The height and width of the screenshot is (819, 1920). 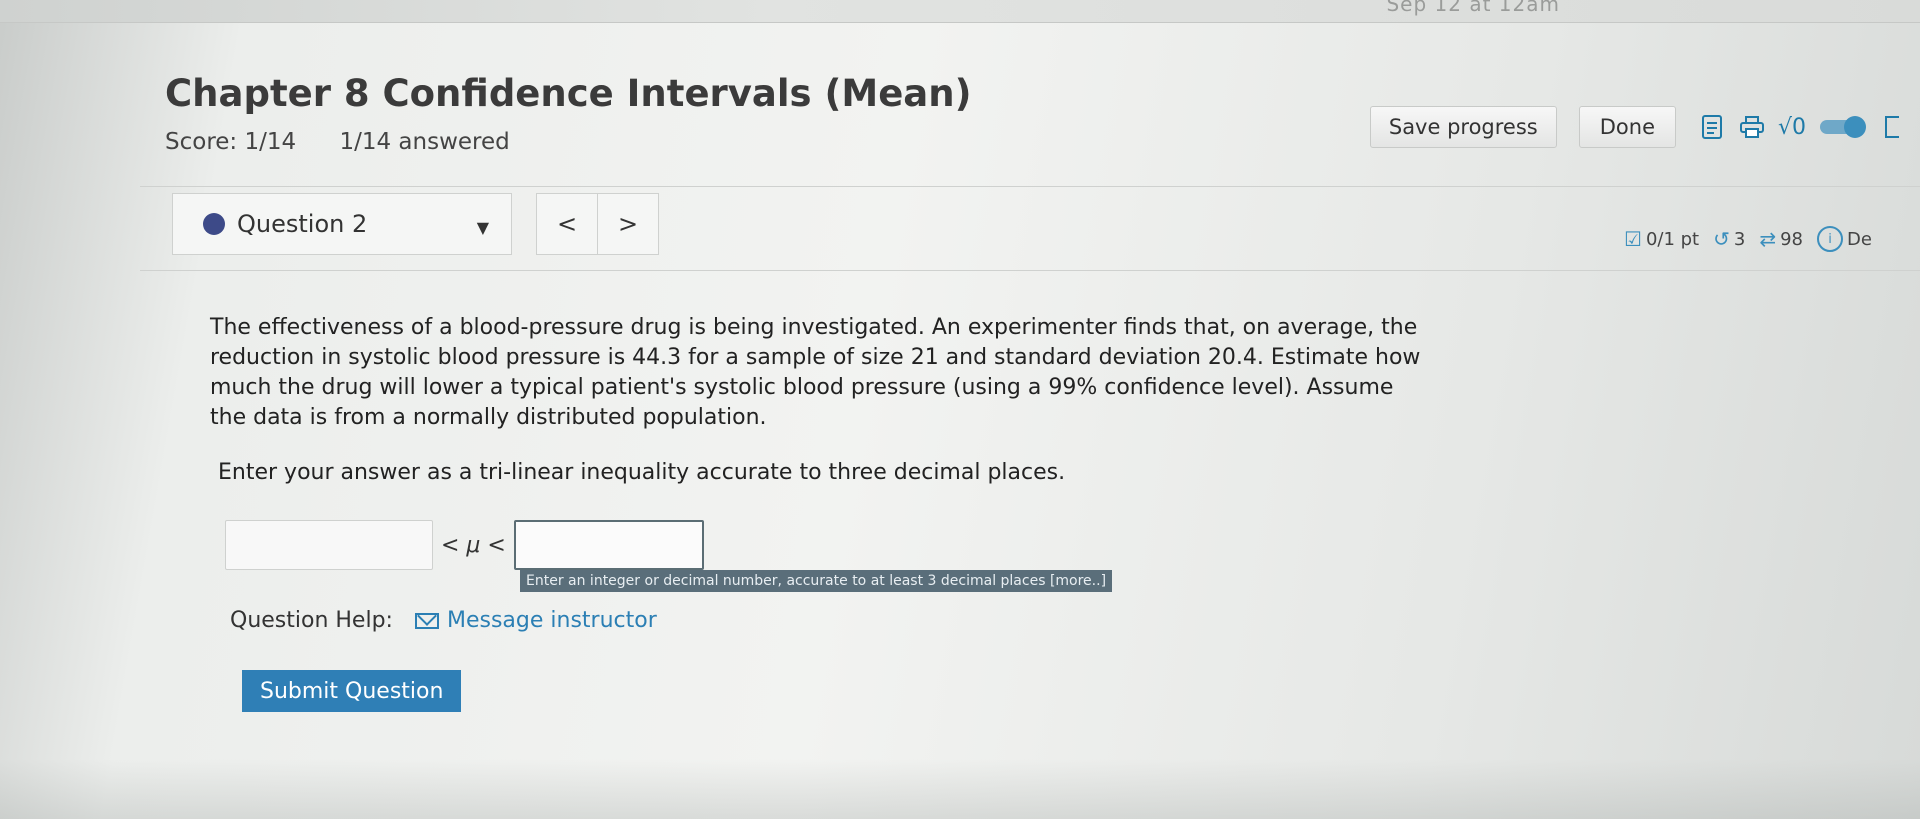 What do you see at coordinates (1792, 239) in the screenshot?
I see `submissions-text: 98` at bounding box center [1792, 239].